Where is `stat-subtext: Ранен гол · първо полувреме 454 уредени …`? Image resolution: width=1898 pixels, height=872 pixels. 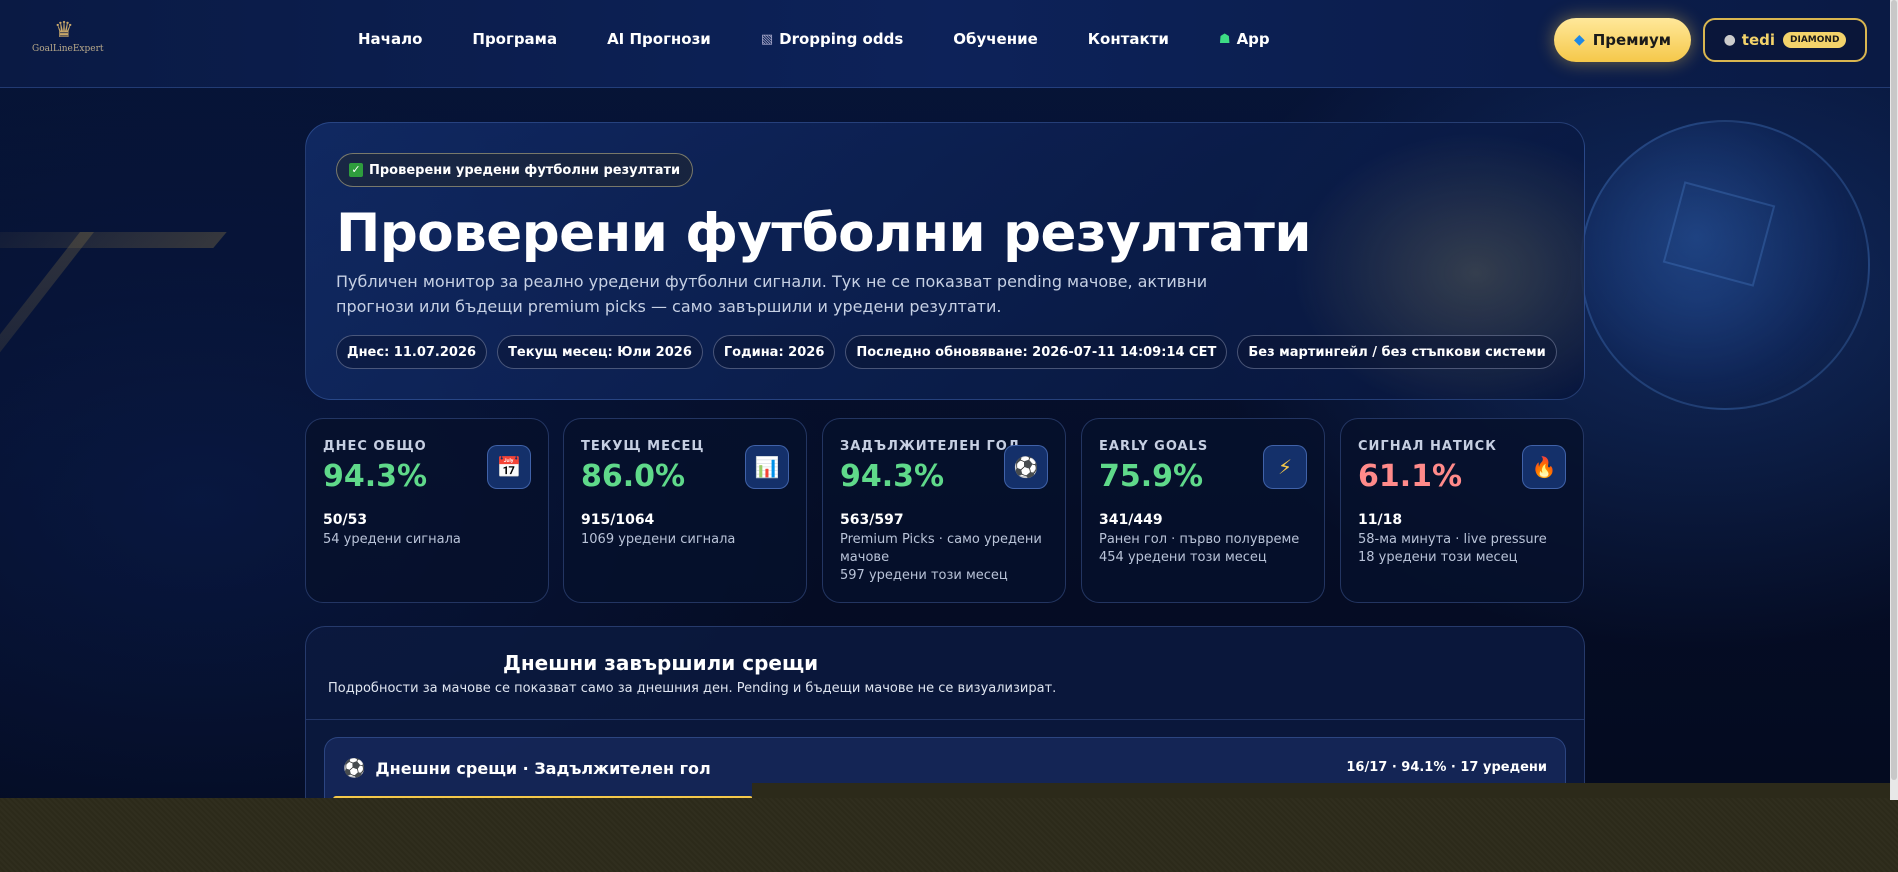
stat-subtext: Ранен гол · първо полувреме 454 уредени … is located at coordinates (1199, 548).